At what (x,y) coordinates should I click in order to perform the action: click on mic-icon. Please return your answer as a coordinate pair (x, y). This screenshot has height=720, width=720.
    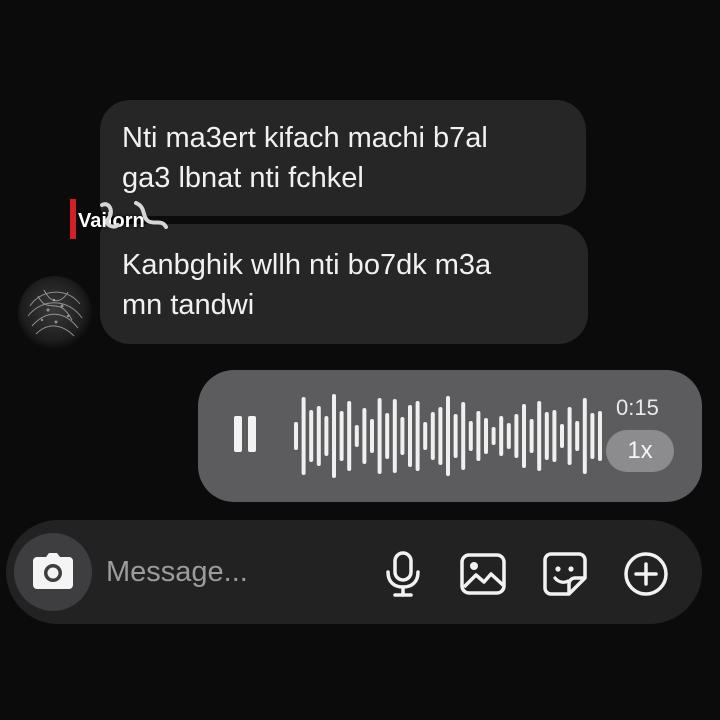
    Looking at the image, I should click on (403, 574).